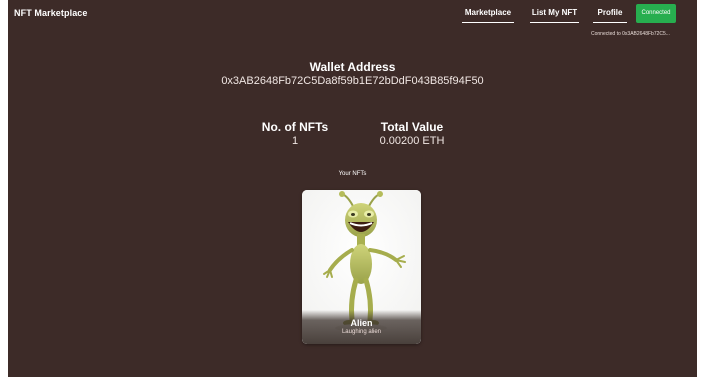  I want to click on nft-card-name: Alien, so click(361, 323).